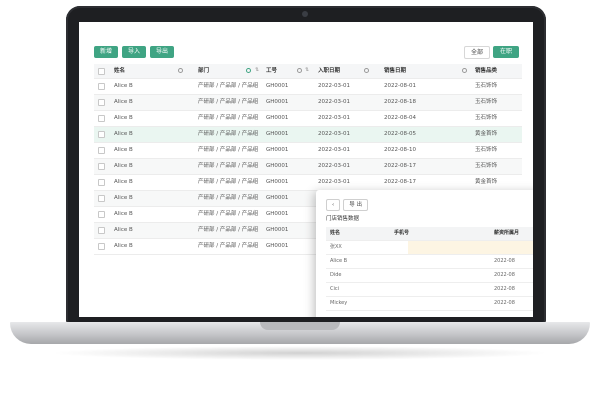  Describe the element at coordinates (429, 304) in the screenshot. I see `popup-table-row: Mickey 2022-08` at that location.